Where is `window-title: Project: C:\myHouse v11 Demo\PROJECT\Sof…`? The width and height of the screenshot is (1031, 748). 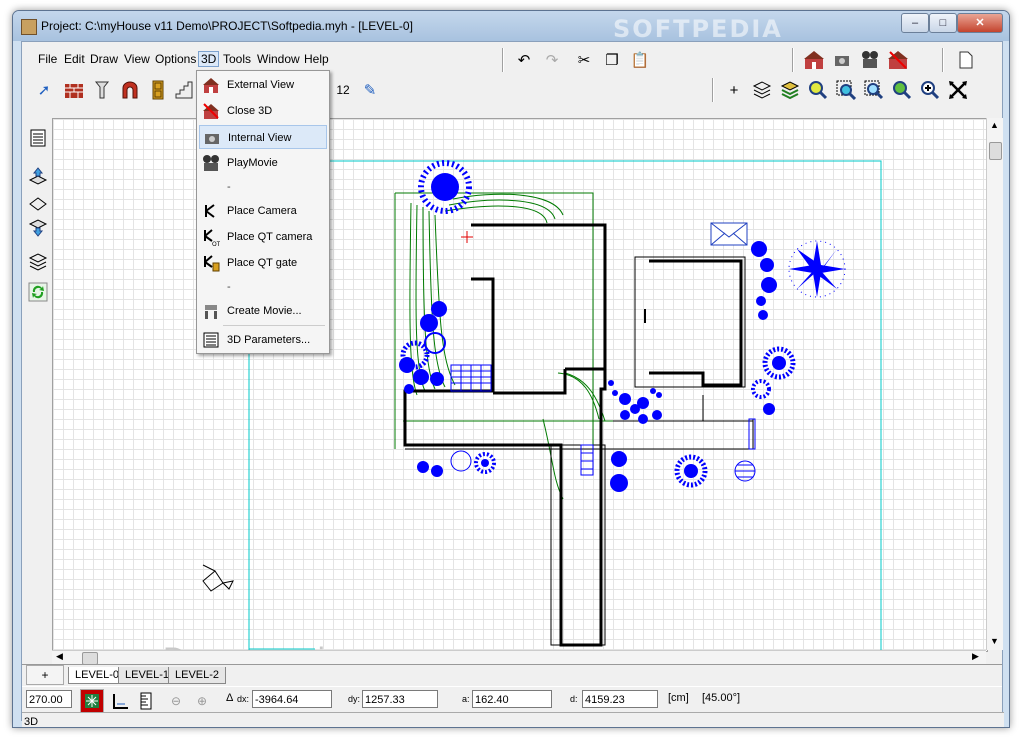
window-title: Project: C:\myHouse v11 Demo\PROJECT\Sof… is located at coordinates (227, 26).